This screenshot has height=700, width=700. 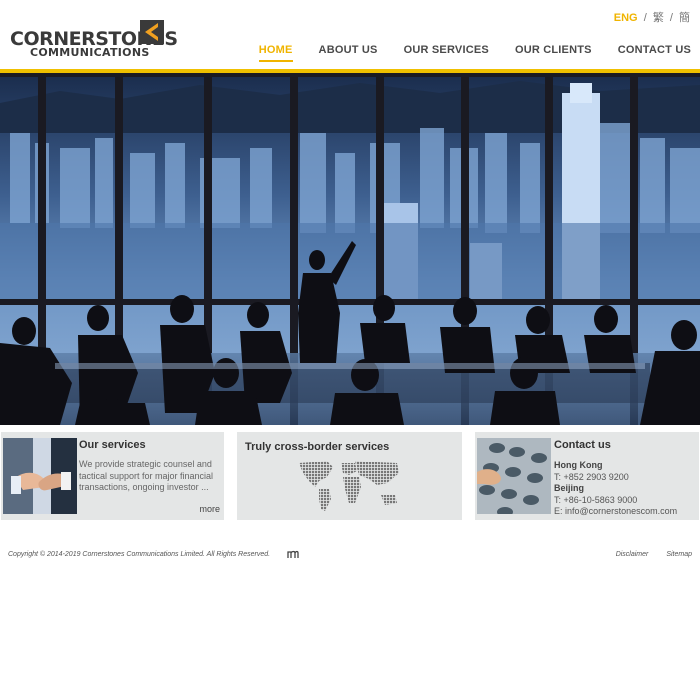 I want to click on world-map-icon, so click(x=349, y=486).